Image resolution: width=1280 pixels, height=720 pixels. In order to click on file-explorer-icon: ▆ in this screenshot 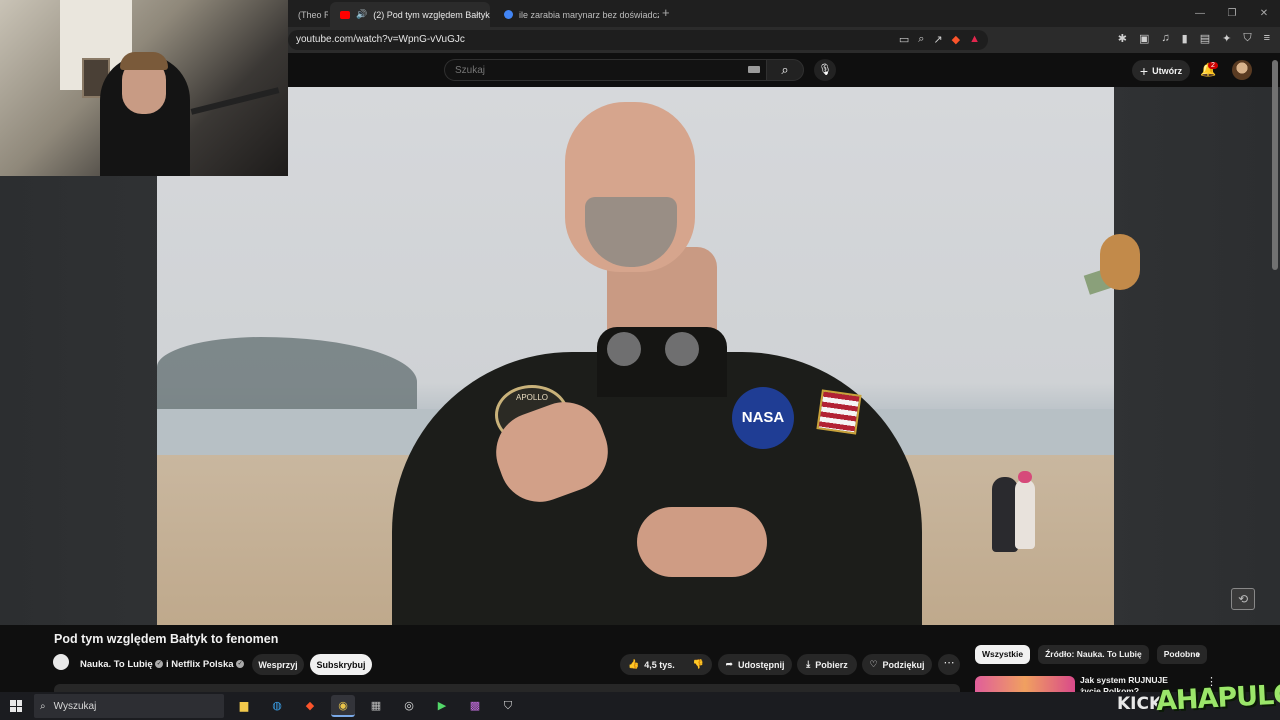, I will do `click(244, 706)`.